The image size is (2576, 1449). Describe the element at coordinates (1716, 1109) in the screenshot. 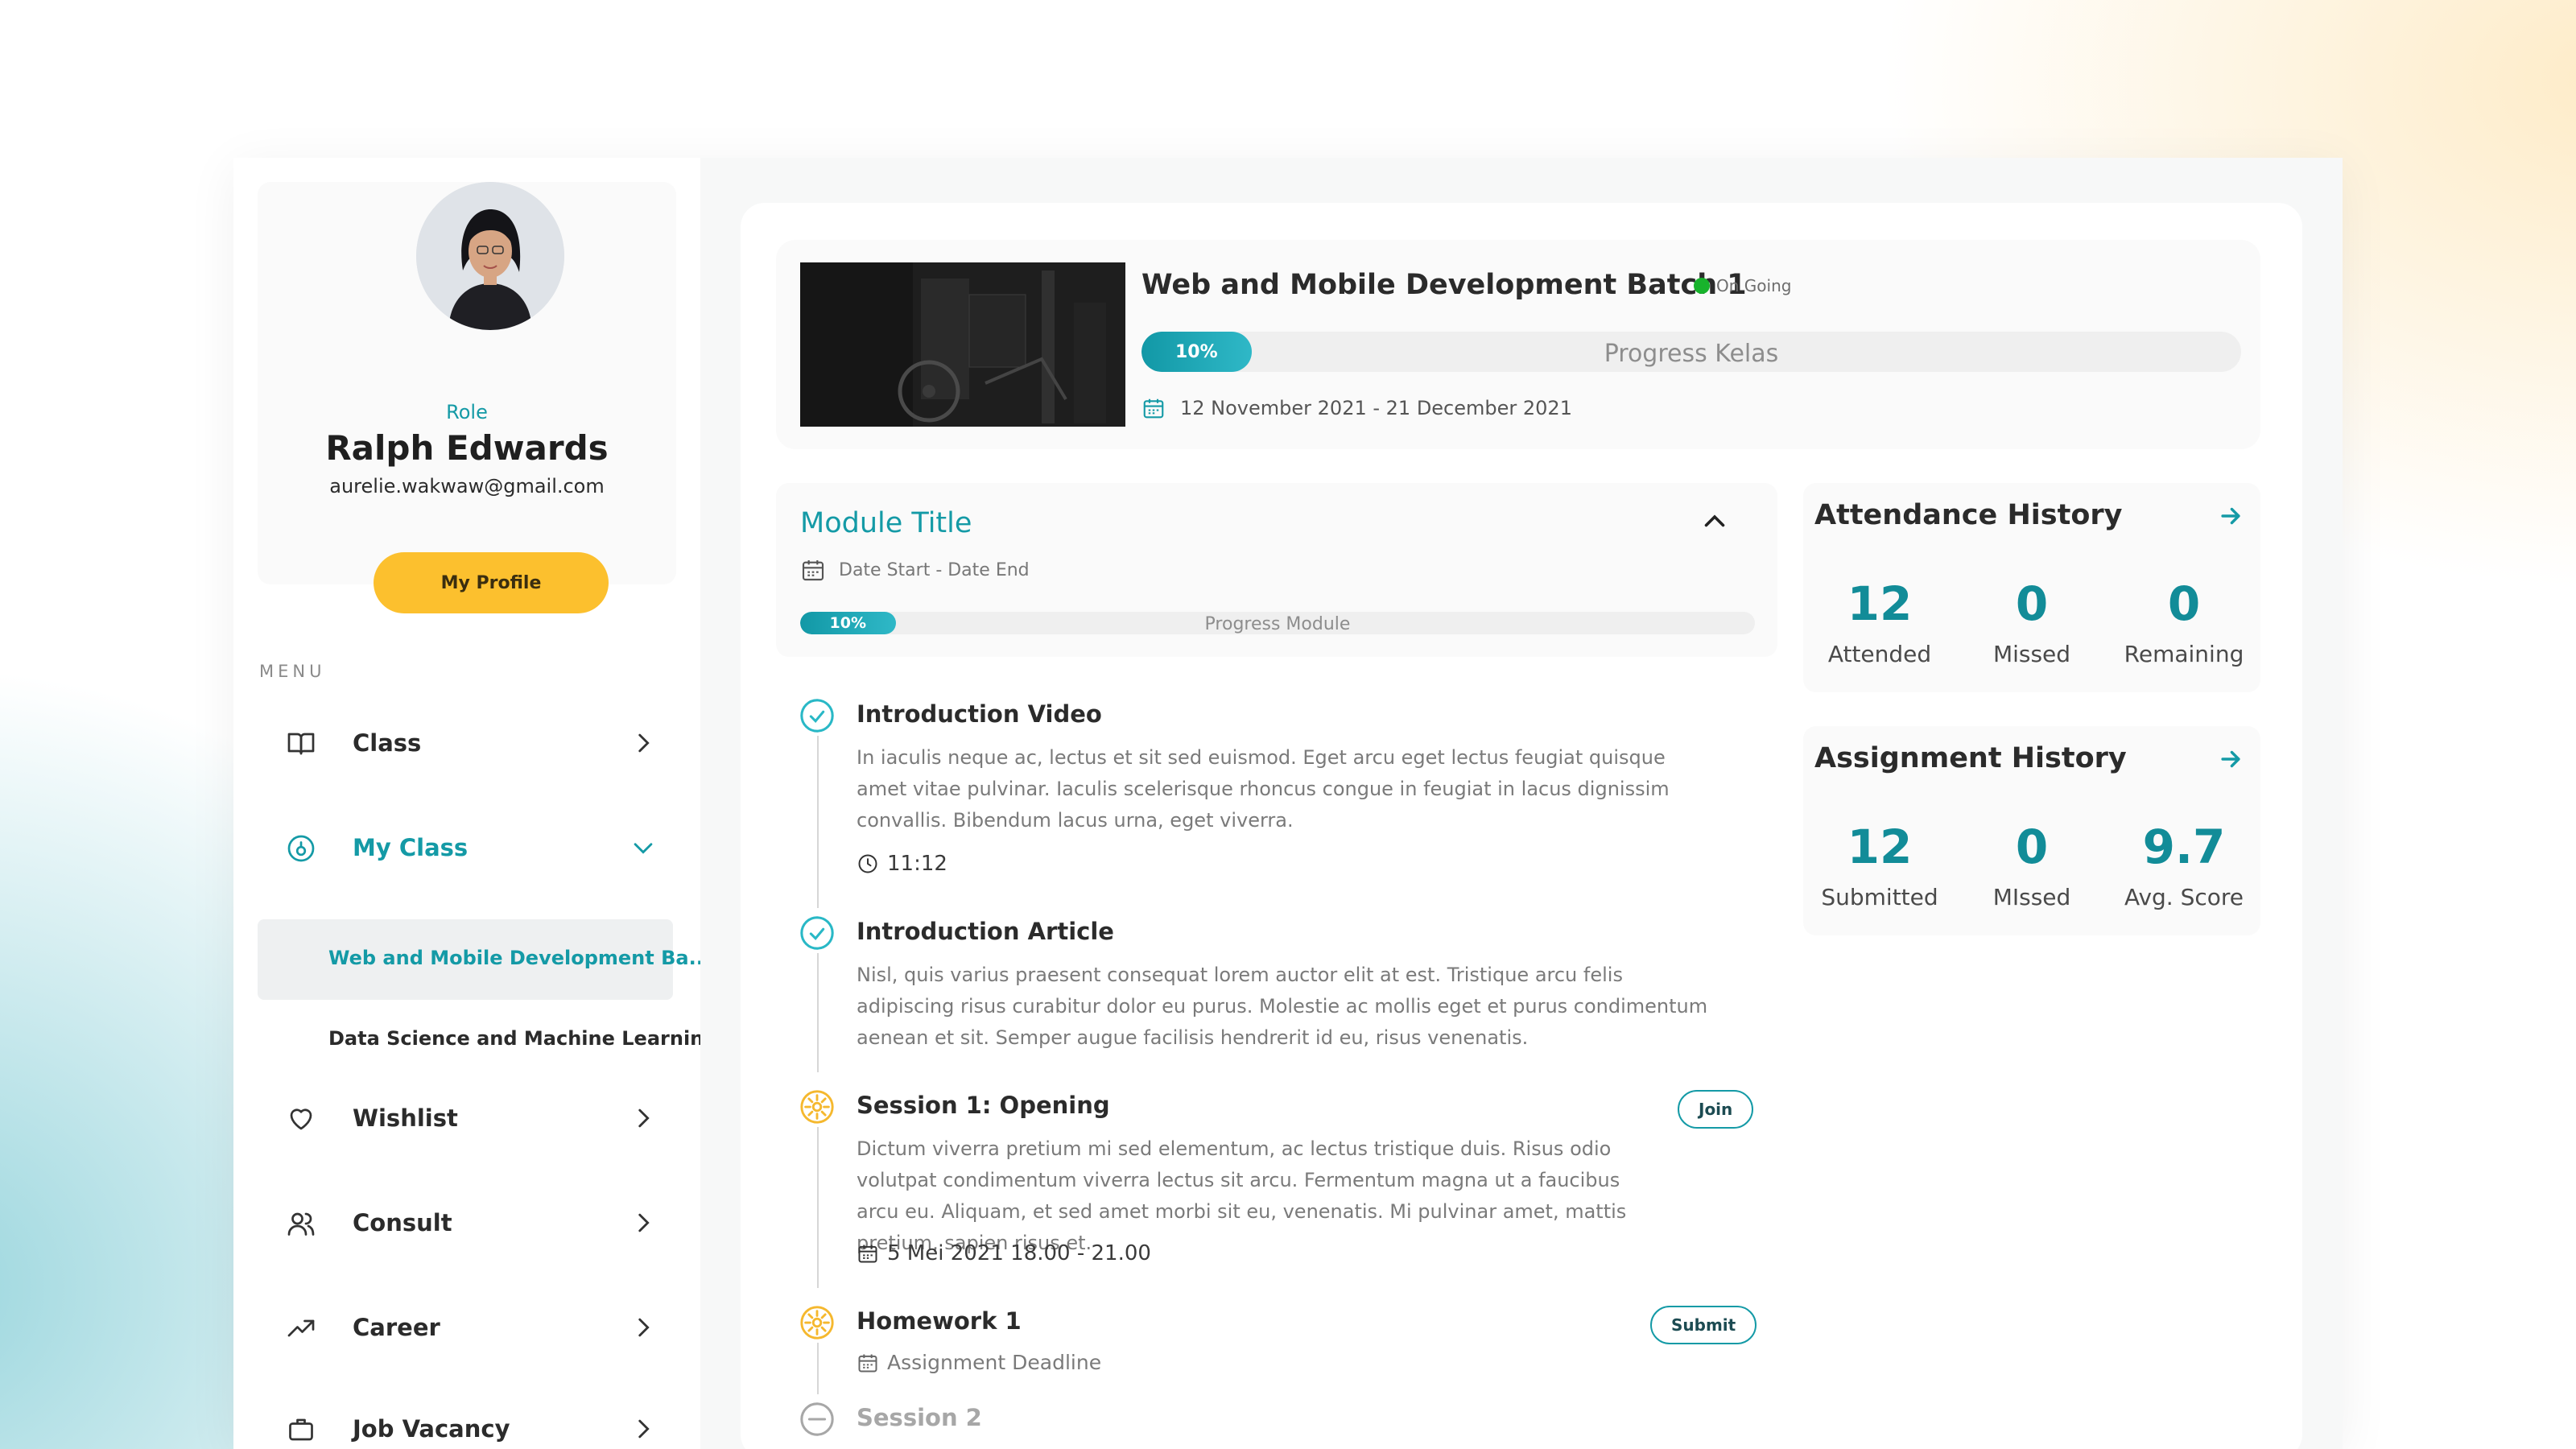

I see `join-button: Join` at that location.